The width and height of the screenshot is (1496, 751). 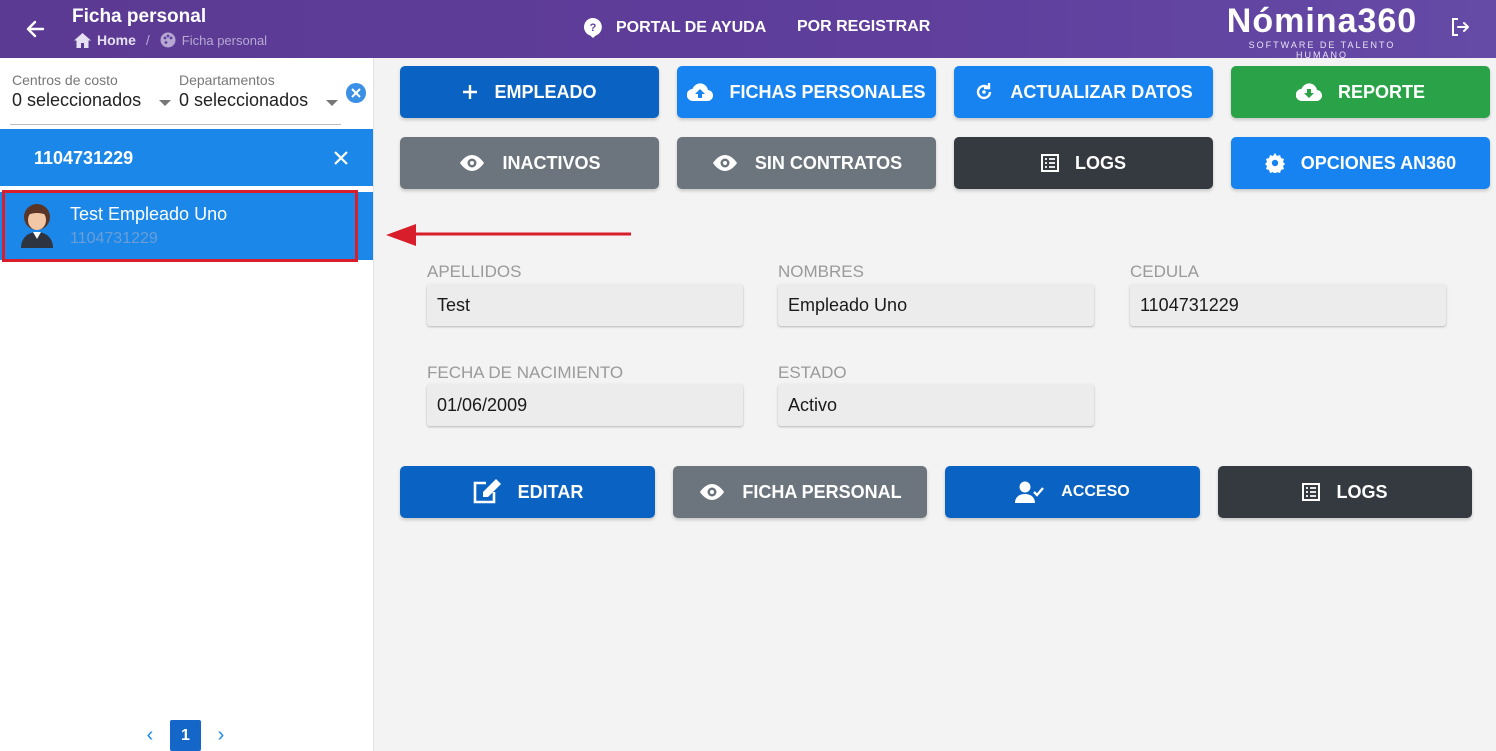 I want to click on logs-button: LOGS, so click(x=1083, y=163).